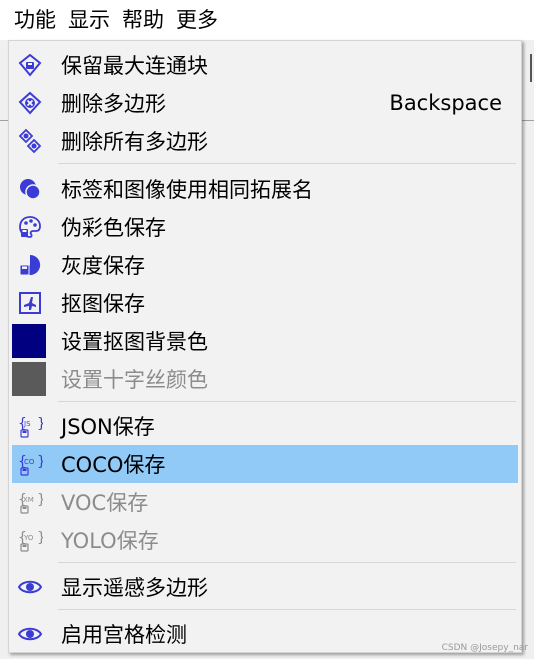 Image resolution: width=534 pixels, height=659 pixels. What do you see at coordinates (265, 341) in the screenshot?
I see `menu-item-set-cutout-bg-color: 设置抠图背景色` at bounding box center [265, 341].